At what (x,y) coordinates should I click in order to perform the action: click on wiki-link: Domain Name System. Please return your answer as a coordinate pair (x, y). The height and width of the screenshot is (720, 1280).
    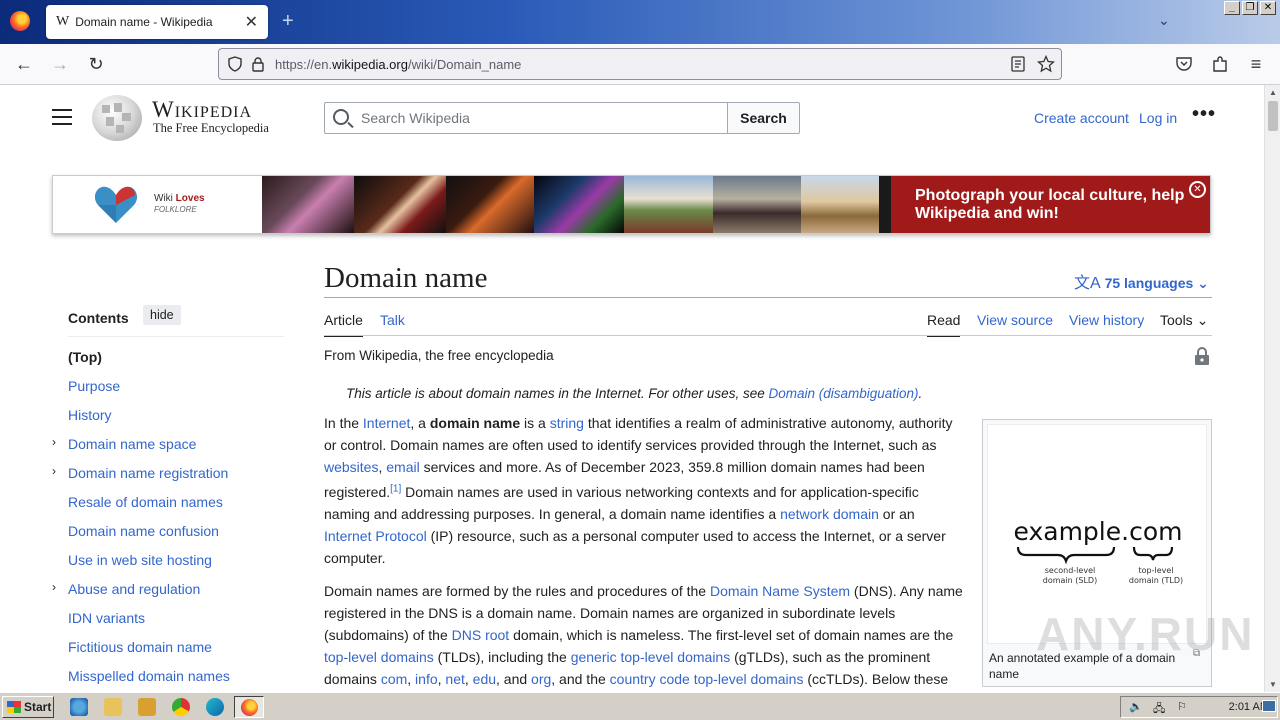
    Looking at the image, I should click on (780, 591).